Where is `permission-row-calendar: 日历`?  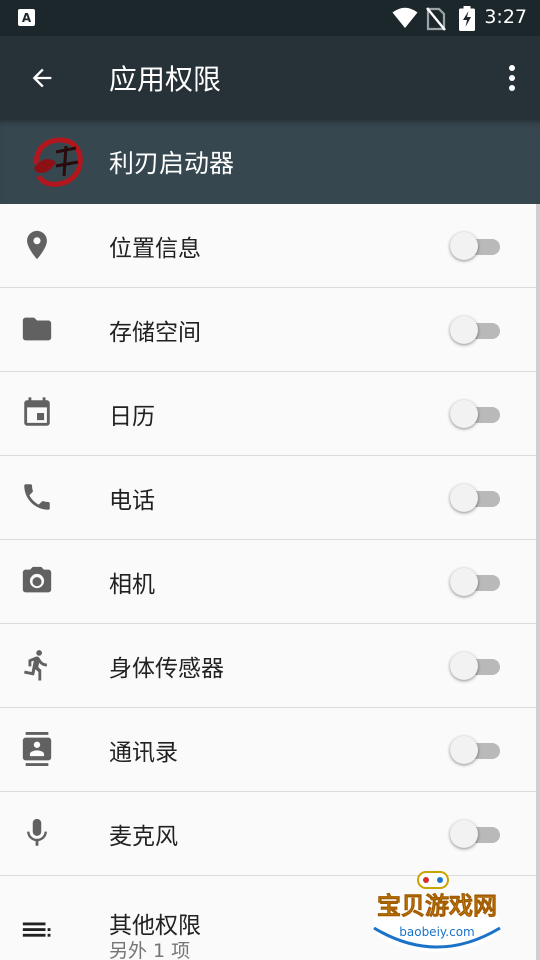 permission-row-calendar: 日历 is located at coordinates (270, 414).